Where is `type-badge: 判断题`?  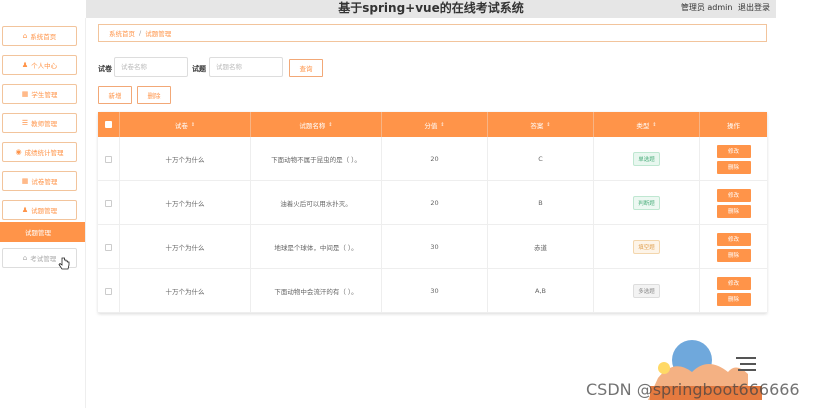
type-badge: 判断题 is located at coordinates (646, 203).